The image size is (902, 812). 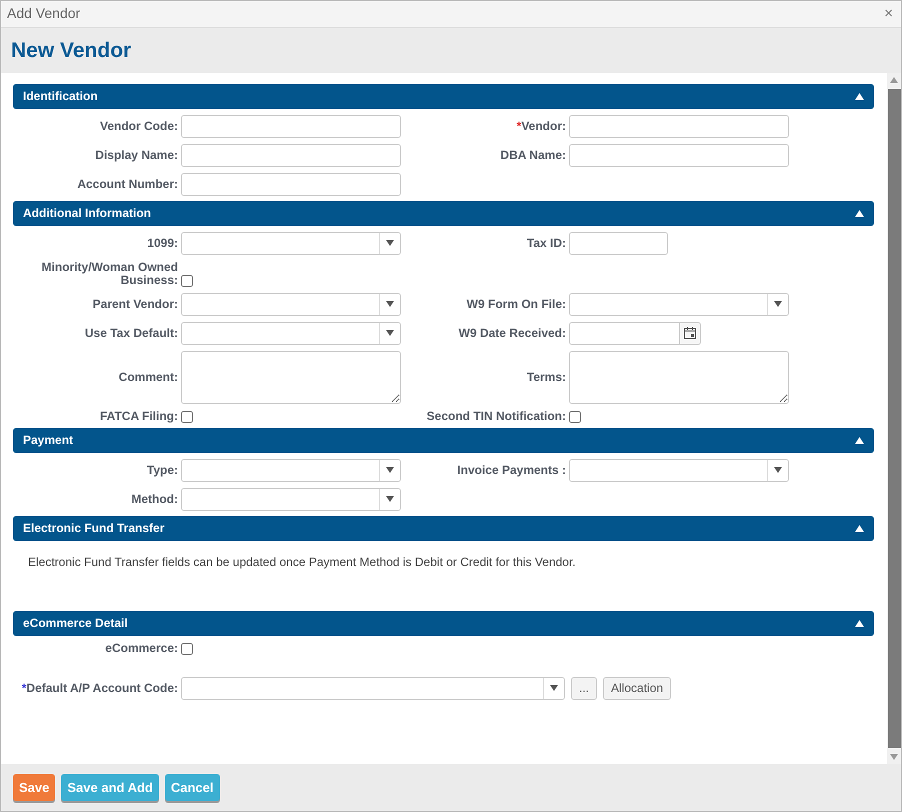 What do you see at coordinates (443, 528) in the screenshot?
I see `section-header: Electronic Fund Transfer` at bounding box center [443, 528].